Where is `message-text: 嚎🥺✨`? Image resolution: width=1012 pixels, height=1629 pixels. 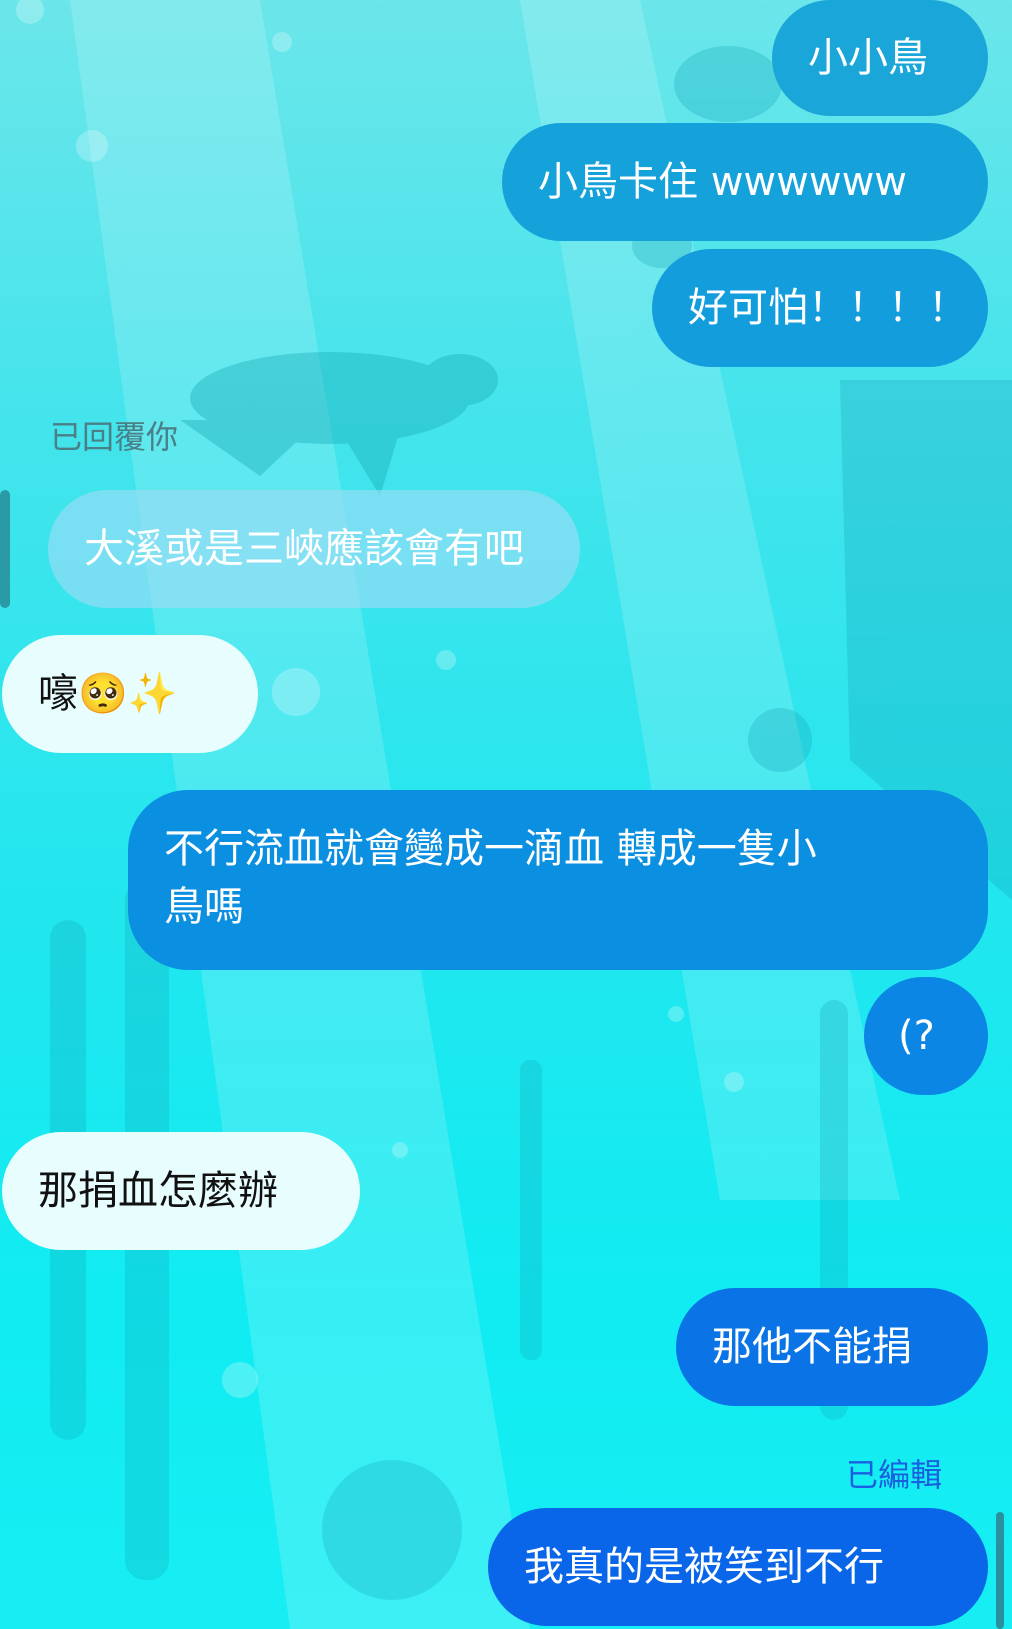 message-text: 嚎🥺✨ is located at coordinates (108, 694).